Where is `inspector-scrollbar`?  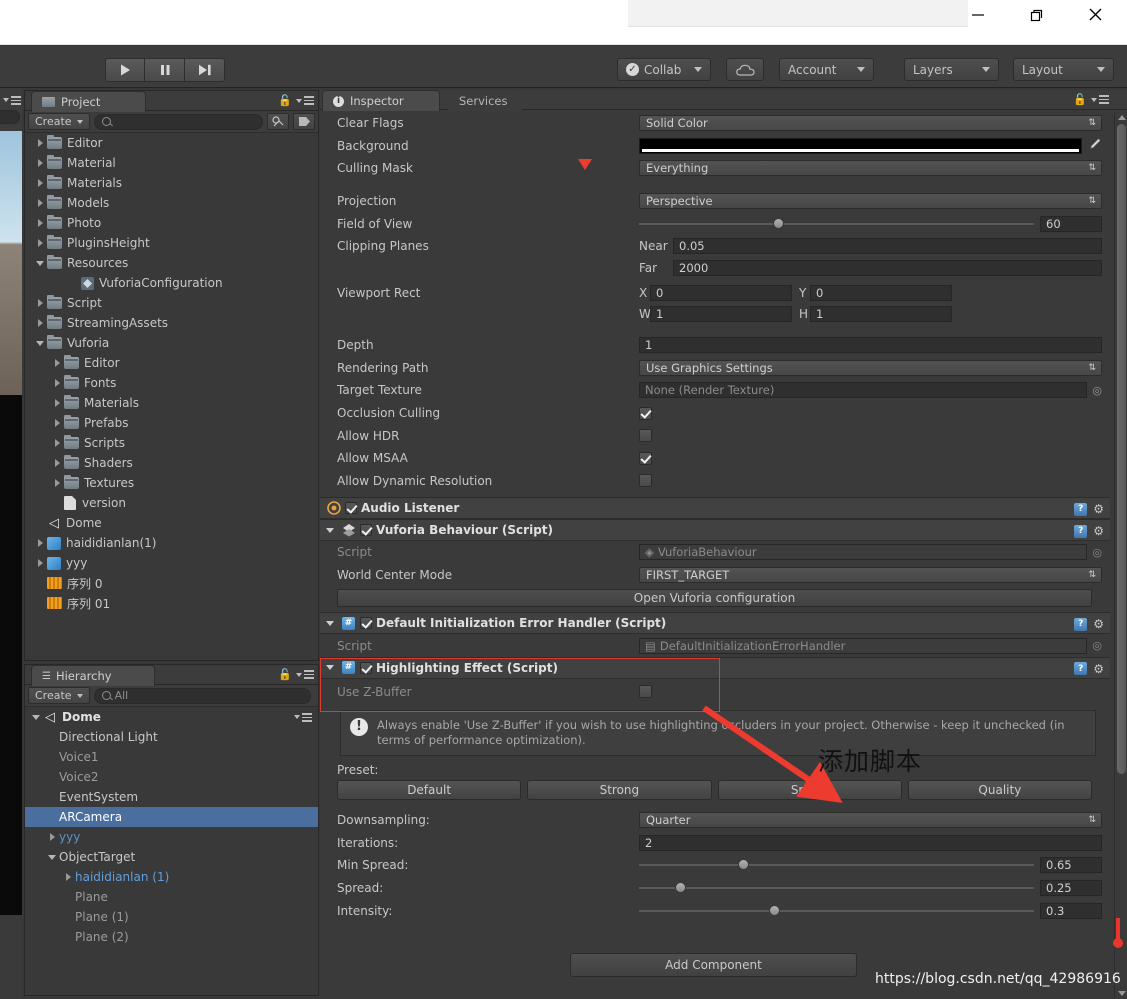
inspector-scrollbar is located at coordinates (1120, 555).